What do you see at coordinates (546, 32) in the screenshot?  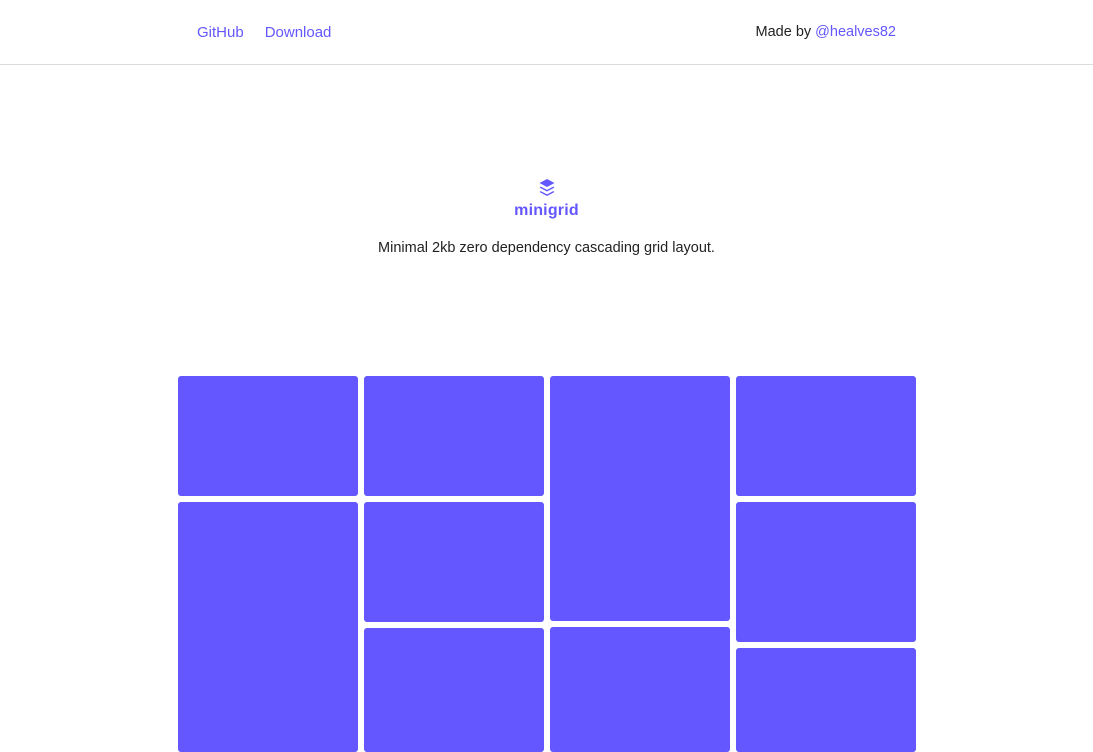 I see `top-bar: GitHub Download Made by @healves82` at bounding box center [546, 32].